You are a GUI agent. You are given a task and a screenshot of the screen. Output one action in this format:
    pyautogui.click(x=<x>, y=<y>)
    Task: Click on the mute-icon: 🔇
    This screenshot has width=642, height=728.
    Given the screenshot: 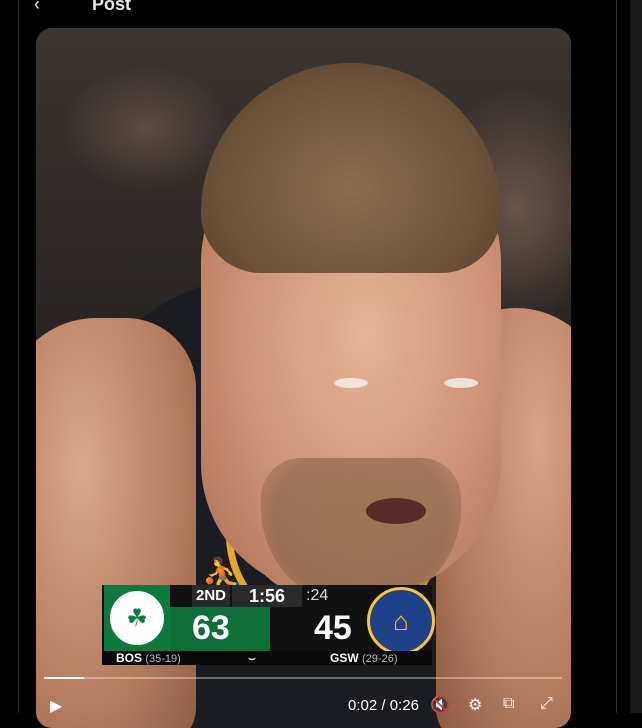 What is the action you would take?
    pyautogui.click(x=440, y=705)
    